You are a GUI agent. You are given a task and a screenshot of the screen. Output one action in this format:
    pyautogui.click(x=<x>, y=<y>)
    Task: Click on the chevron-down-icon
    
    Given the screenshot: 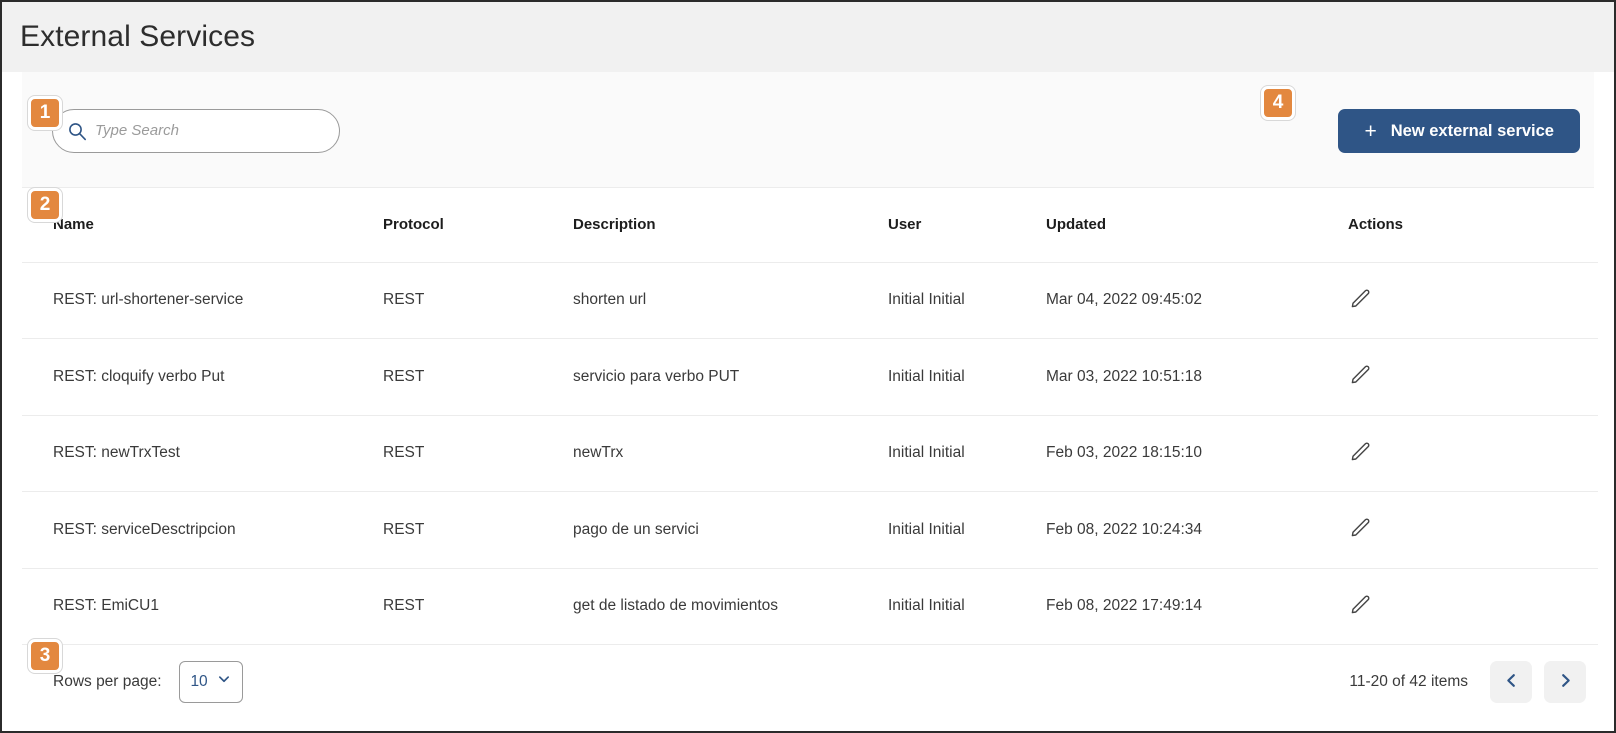 What is the action you would take?
    pyautogui.click(x=224, y=681)
    